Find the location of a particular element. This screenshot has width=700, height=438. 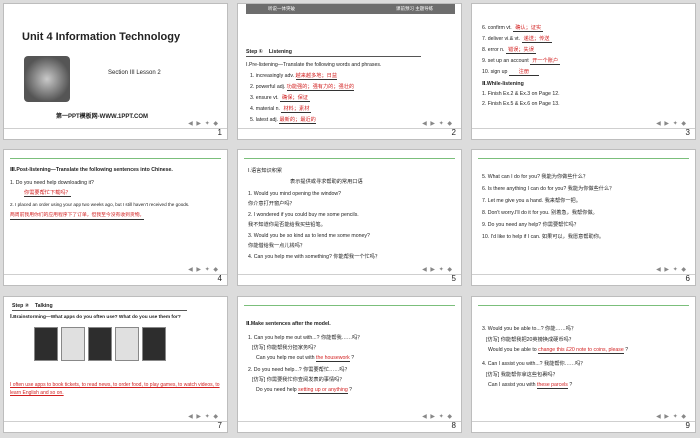

list-item: 8. error n. 错误；失误 is located at coordinates (509, 51).